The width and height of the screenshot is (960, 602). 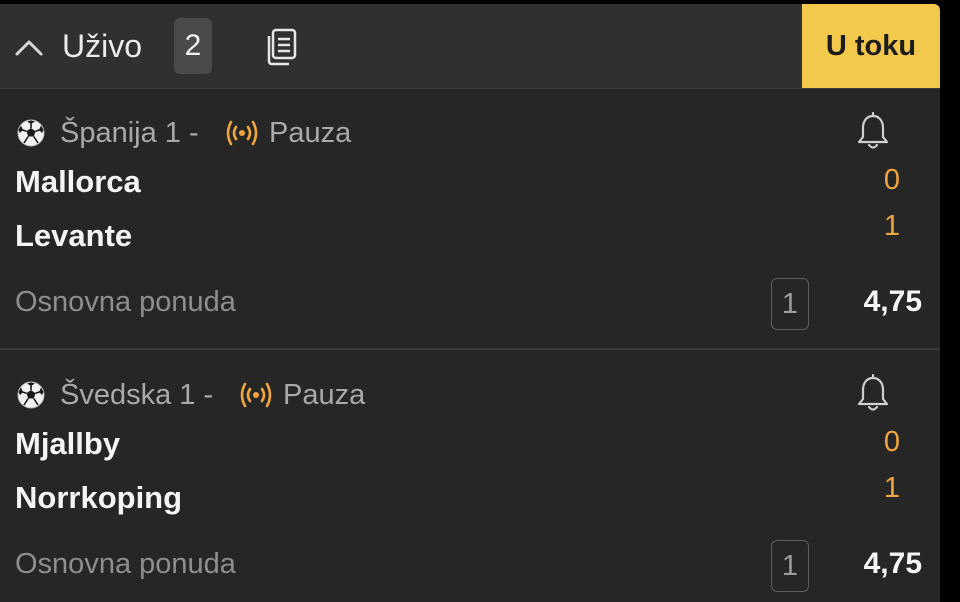 What do you see at coordinates (102, 46) in the screenshot?
I see `section-title: Uživo` at bounding box center [102, 46].